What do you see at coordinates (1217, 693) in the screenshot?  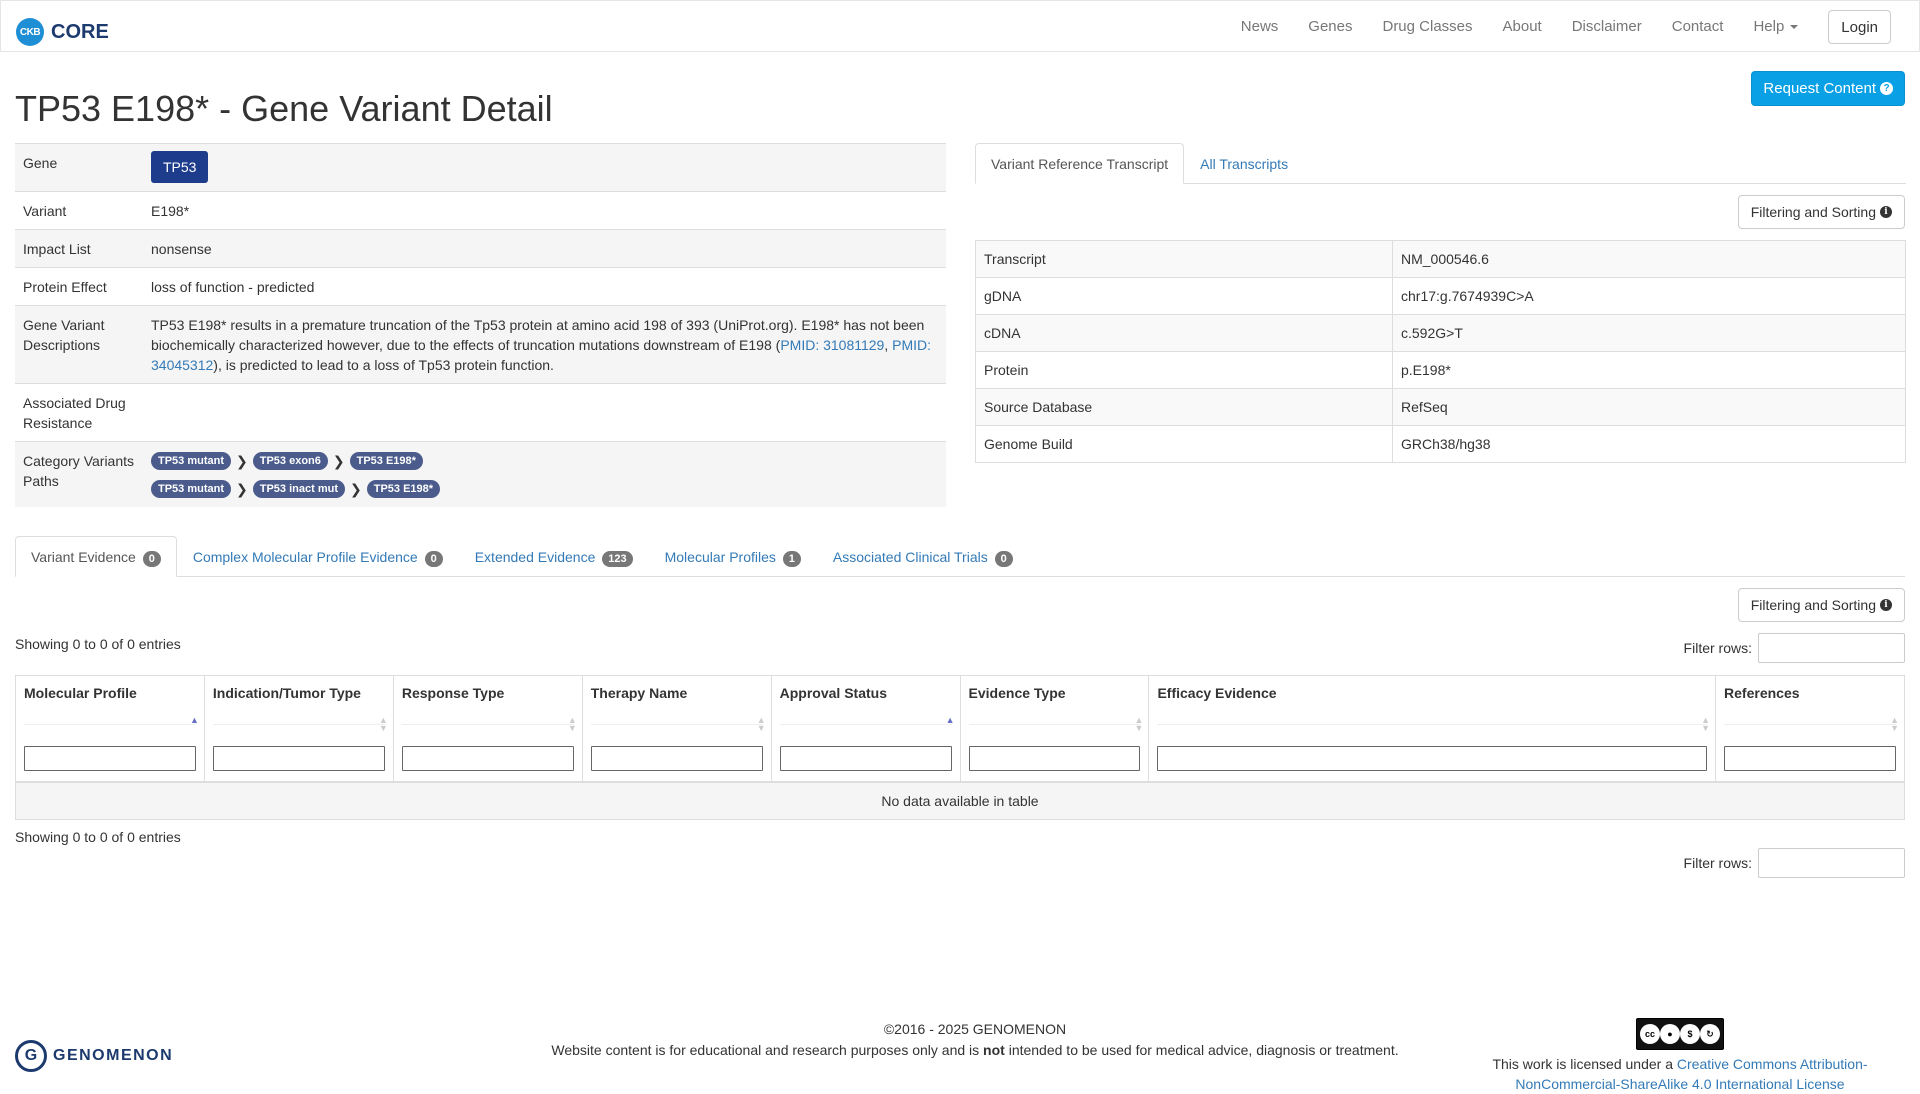 I see `column-label: Efficacy Evidence` at bounding box center [1217, 693].